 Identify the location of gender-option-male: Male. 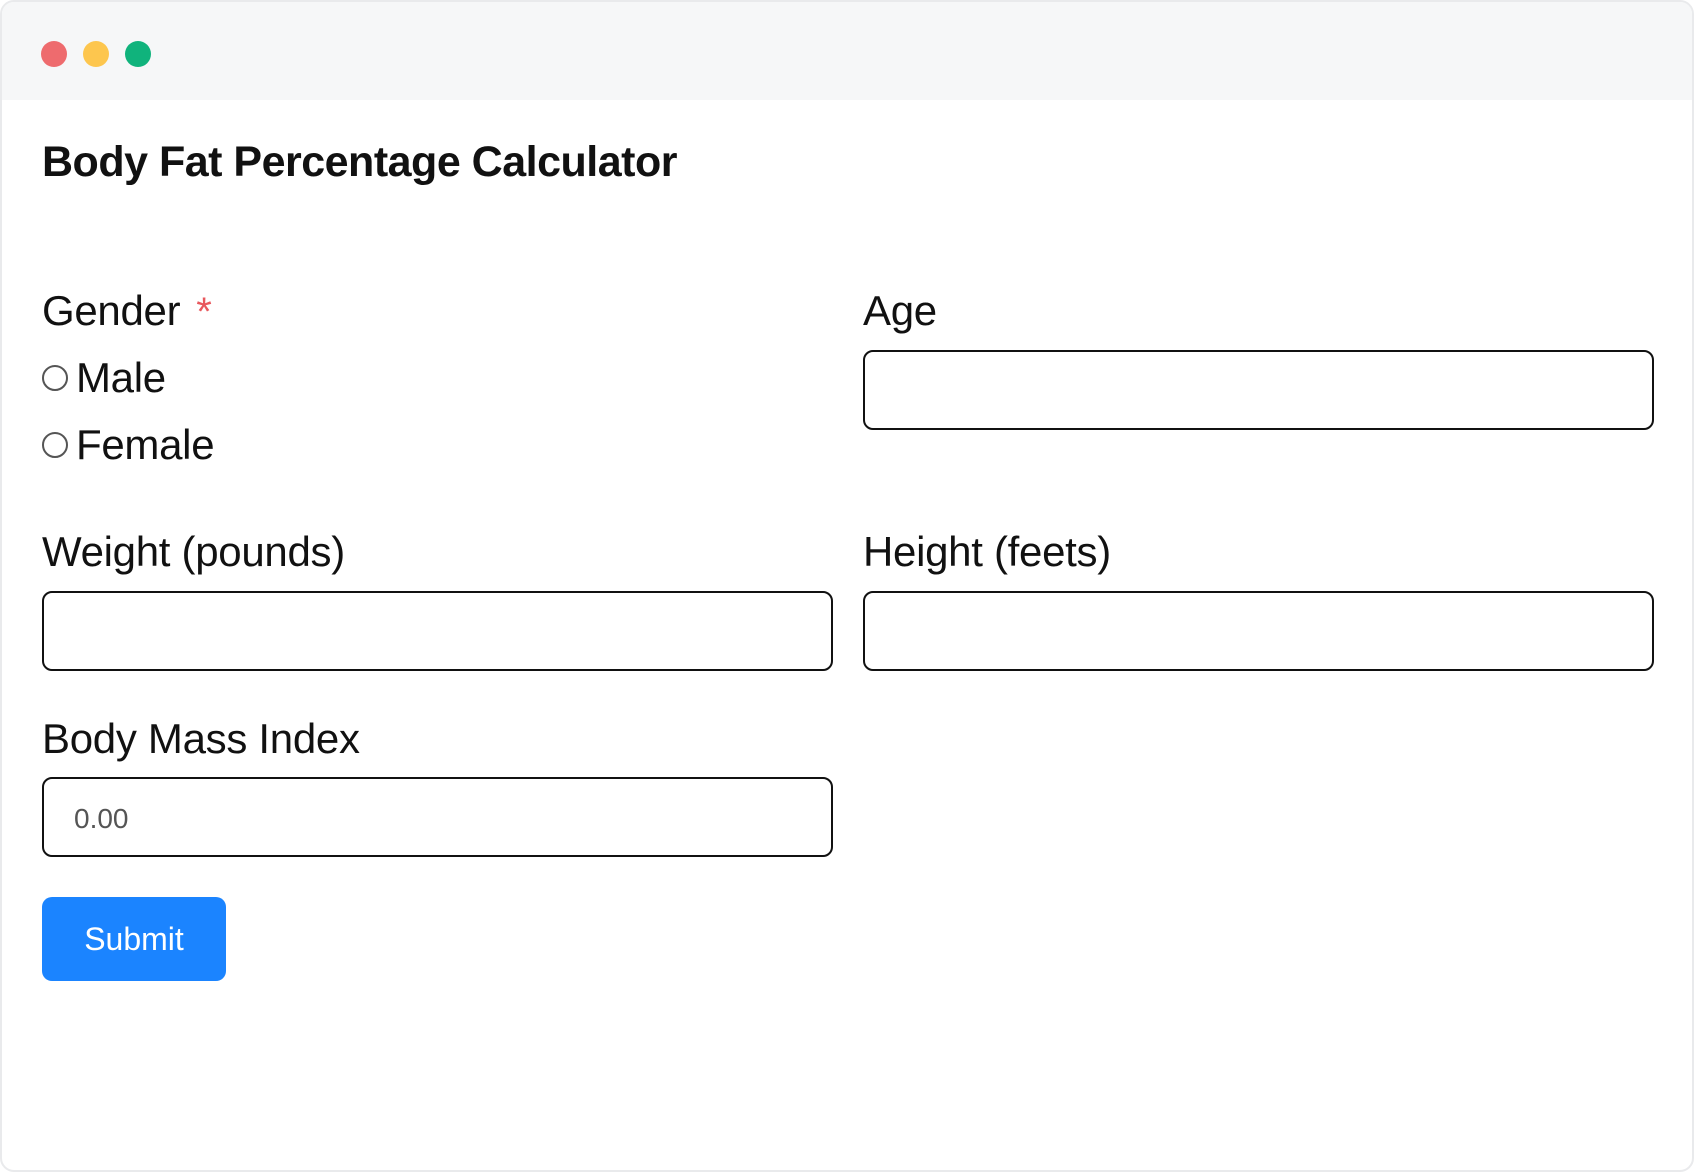
(104, 378).